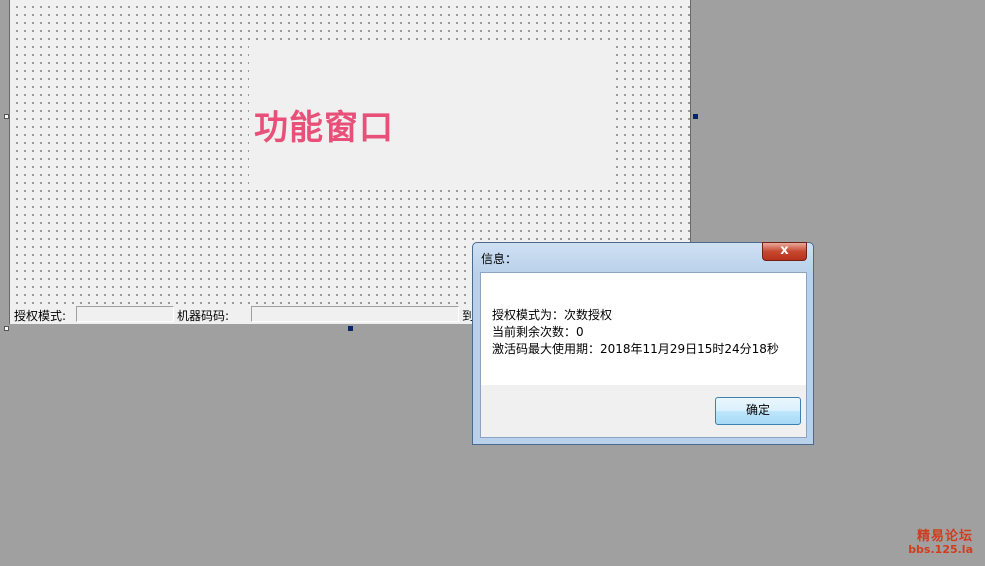  What do you see at coordinates (40, 316) in the screenshot?
I see `auth-mode-label: 授权模式:` at bounding box center [40, 316].